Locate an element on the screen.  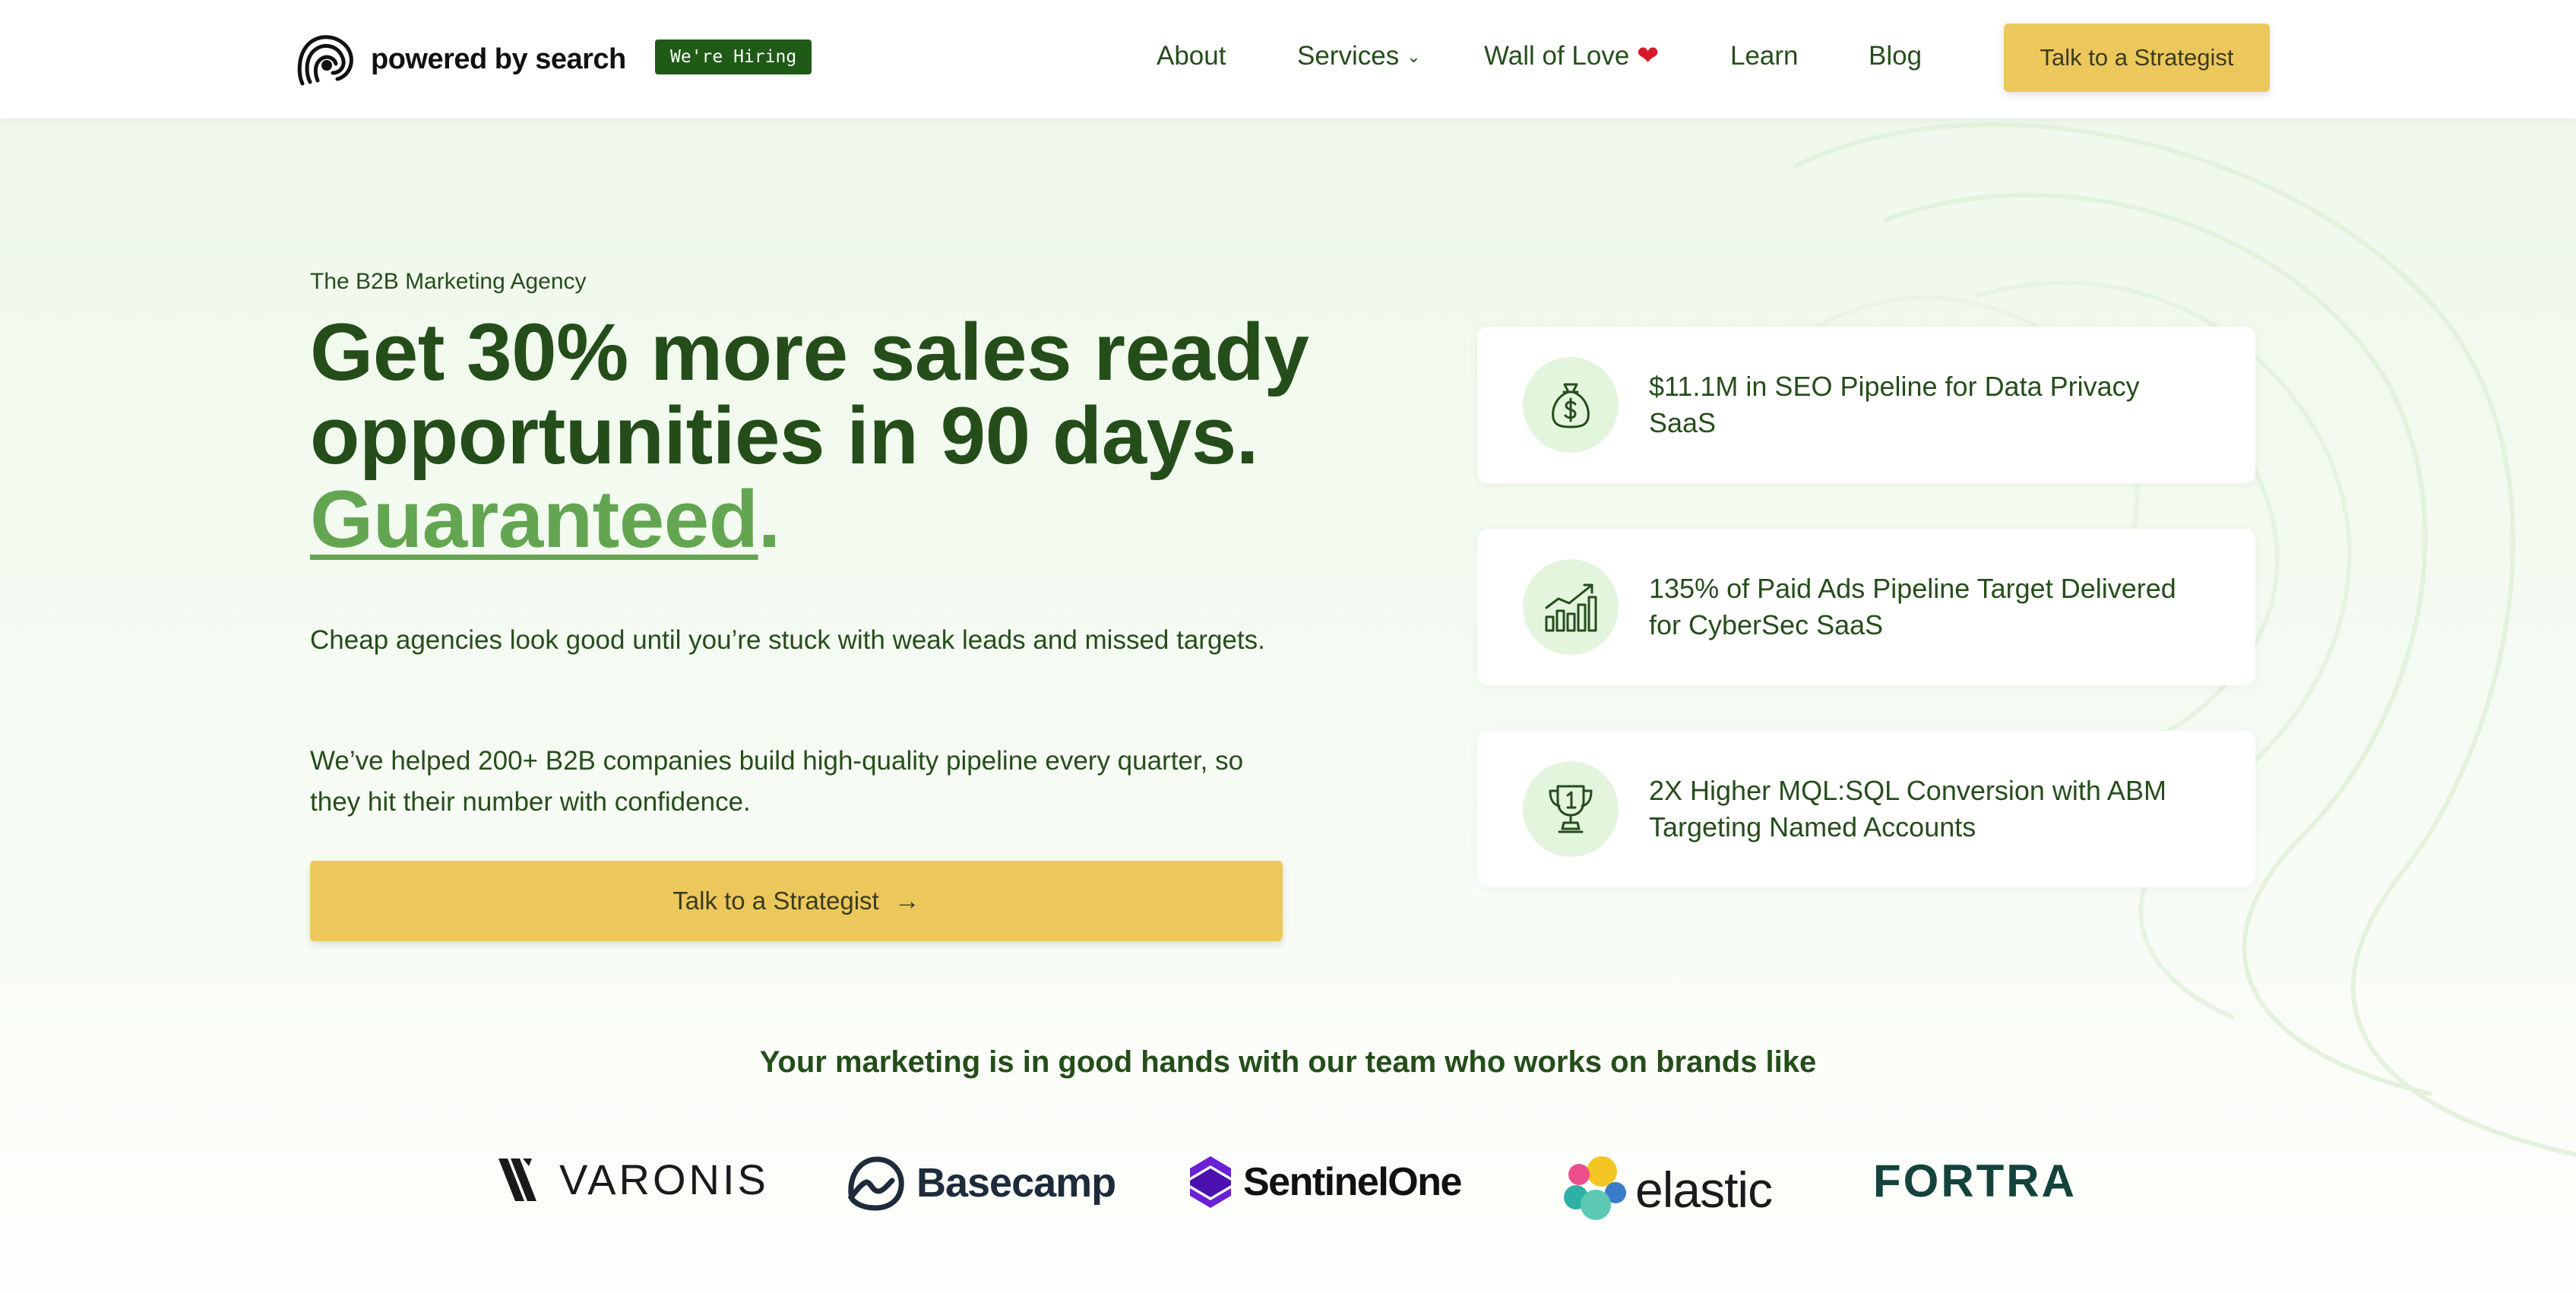
trophy-icon is located at coordinates (1571, 809).